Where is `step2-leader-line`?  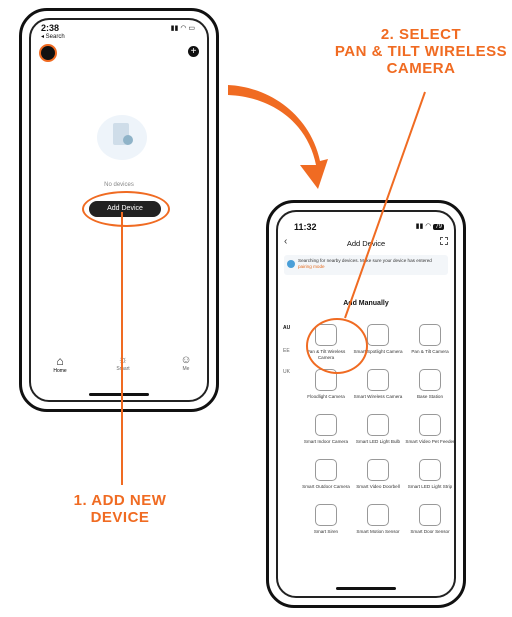 step2-leader-line is located at coordinates (385, 205).